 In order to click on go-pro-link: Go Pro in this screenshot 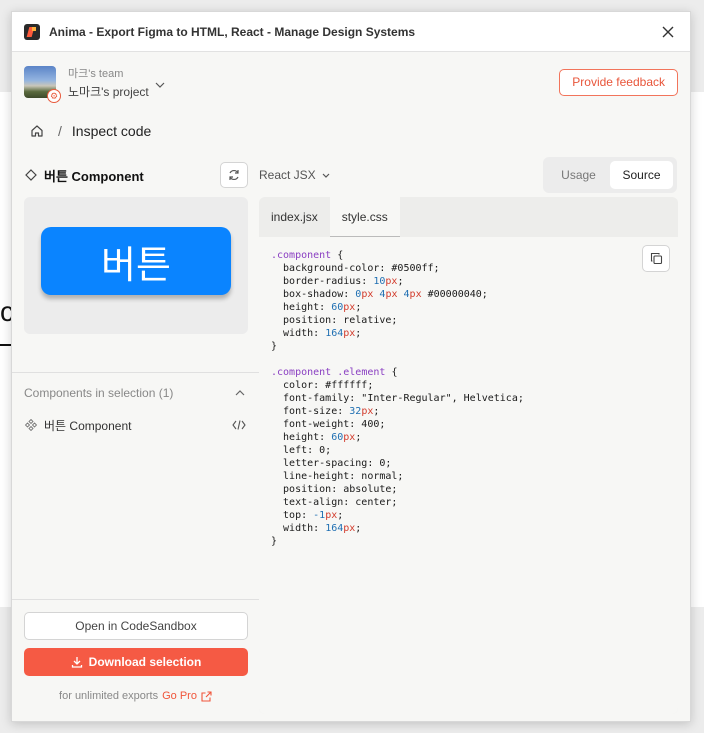, I will do `click(179, 696)`.